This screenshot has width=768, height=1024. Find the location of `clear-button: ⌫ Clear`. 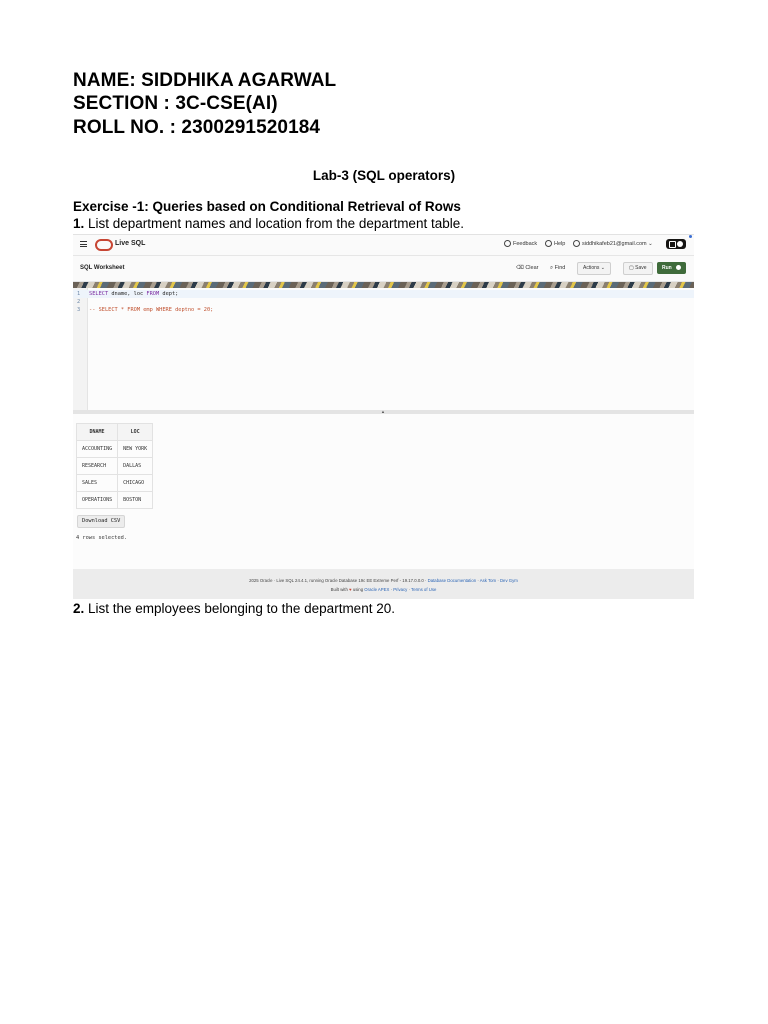

clear-button: ⌫ Clear is located at coordinates (527, 268).